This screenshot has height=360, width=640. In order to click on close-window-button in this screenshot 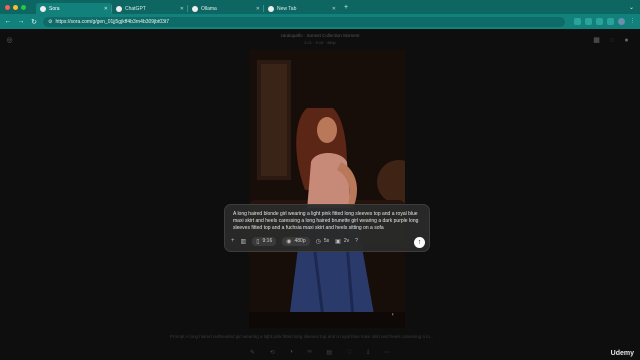, I will do `click(7, 7)`.